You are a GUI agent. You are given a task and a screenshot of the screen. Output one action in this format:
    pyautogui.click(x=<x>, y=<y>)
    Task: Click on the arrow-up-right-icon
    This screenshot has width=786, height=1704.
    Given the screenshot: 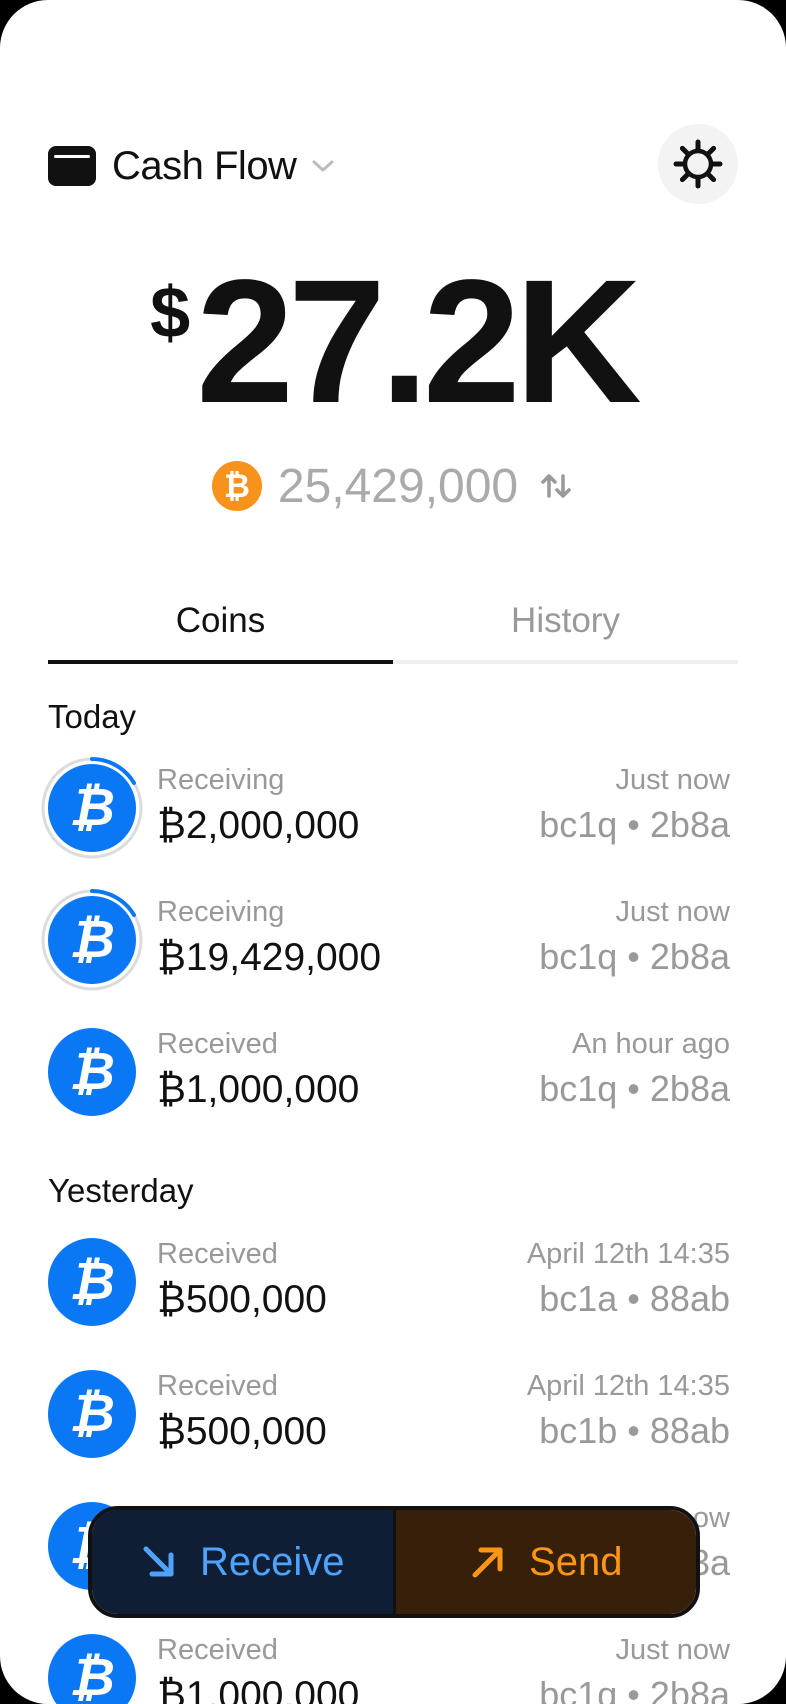 What is the action you would take?
    pyautogui.click(x=487, y=1562)
    